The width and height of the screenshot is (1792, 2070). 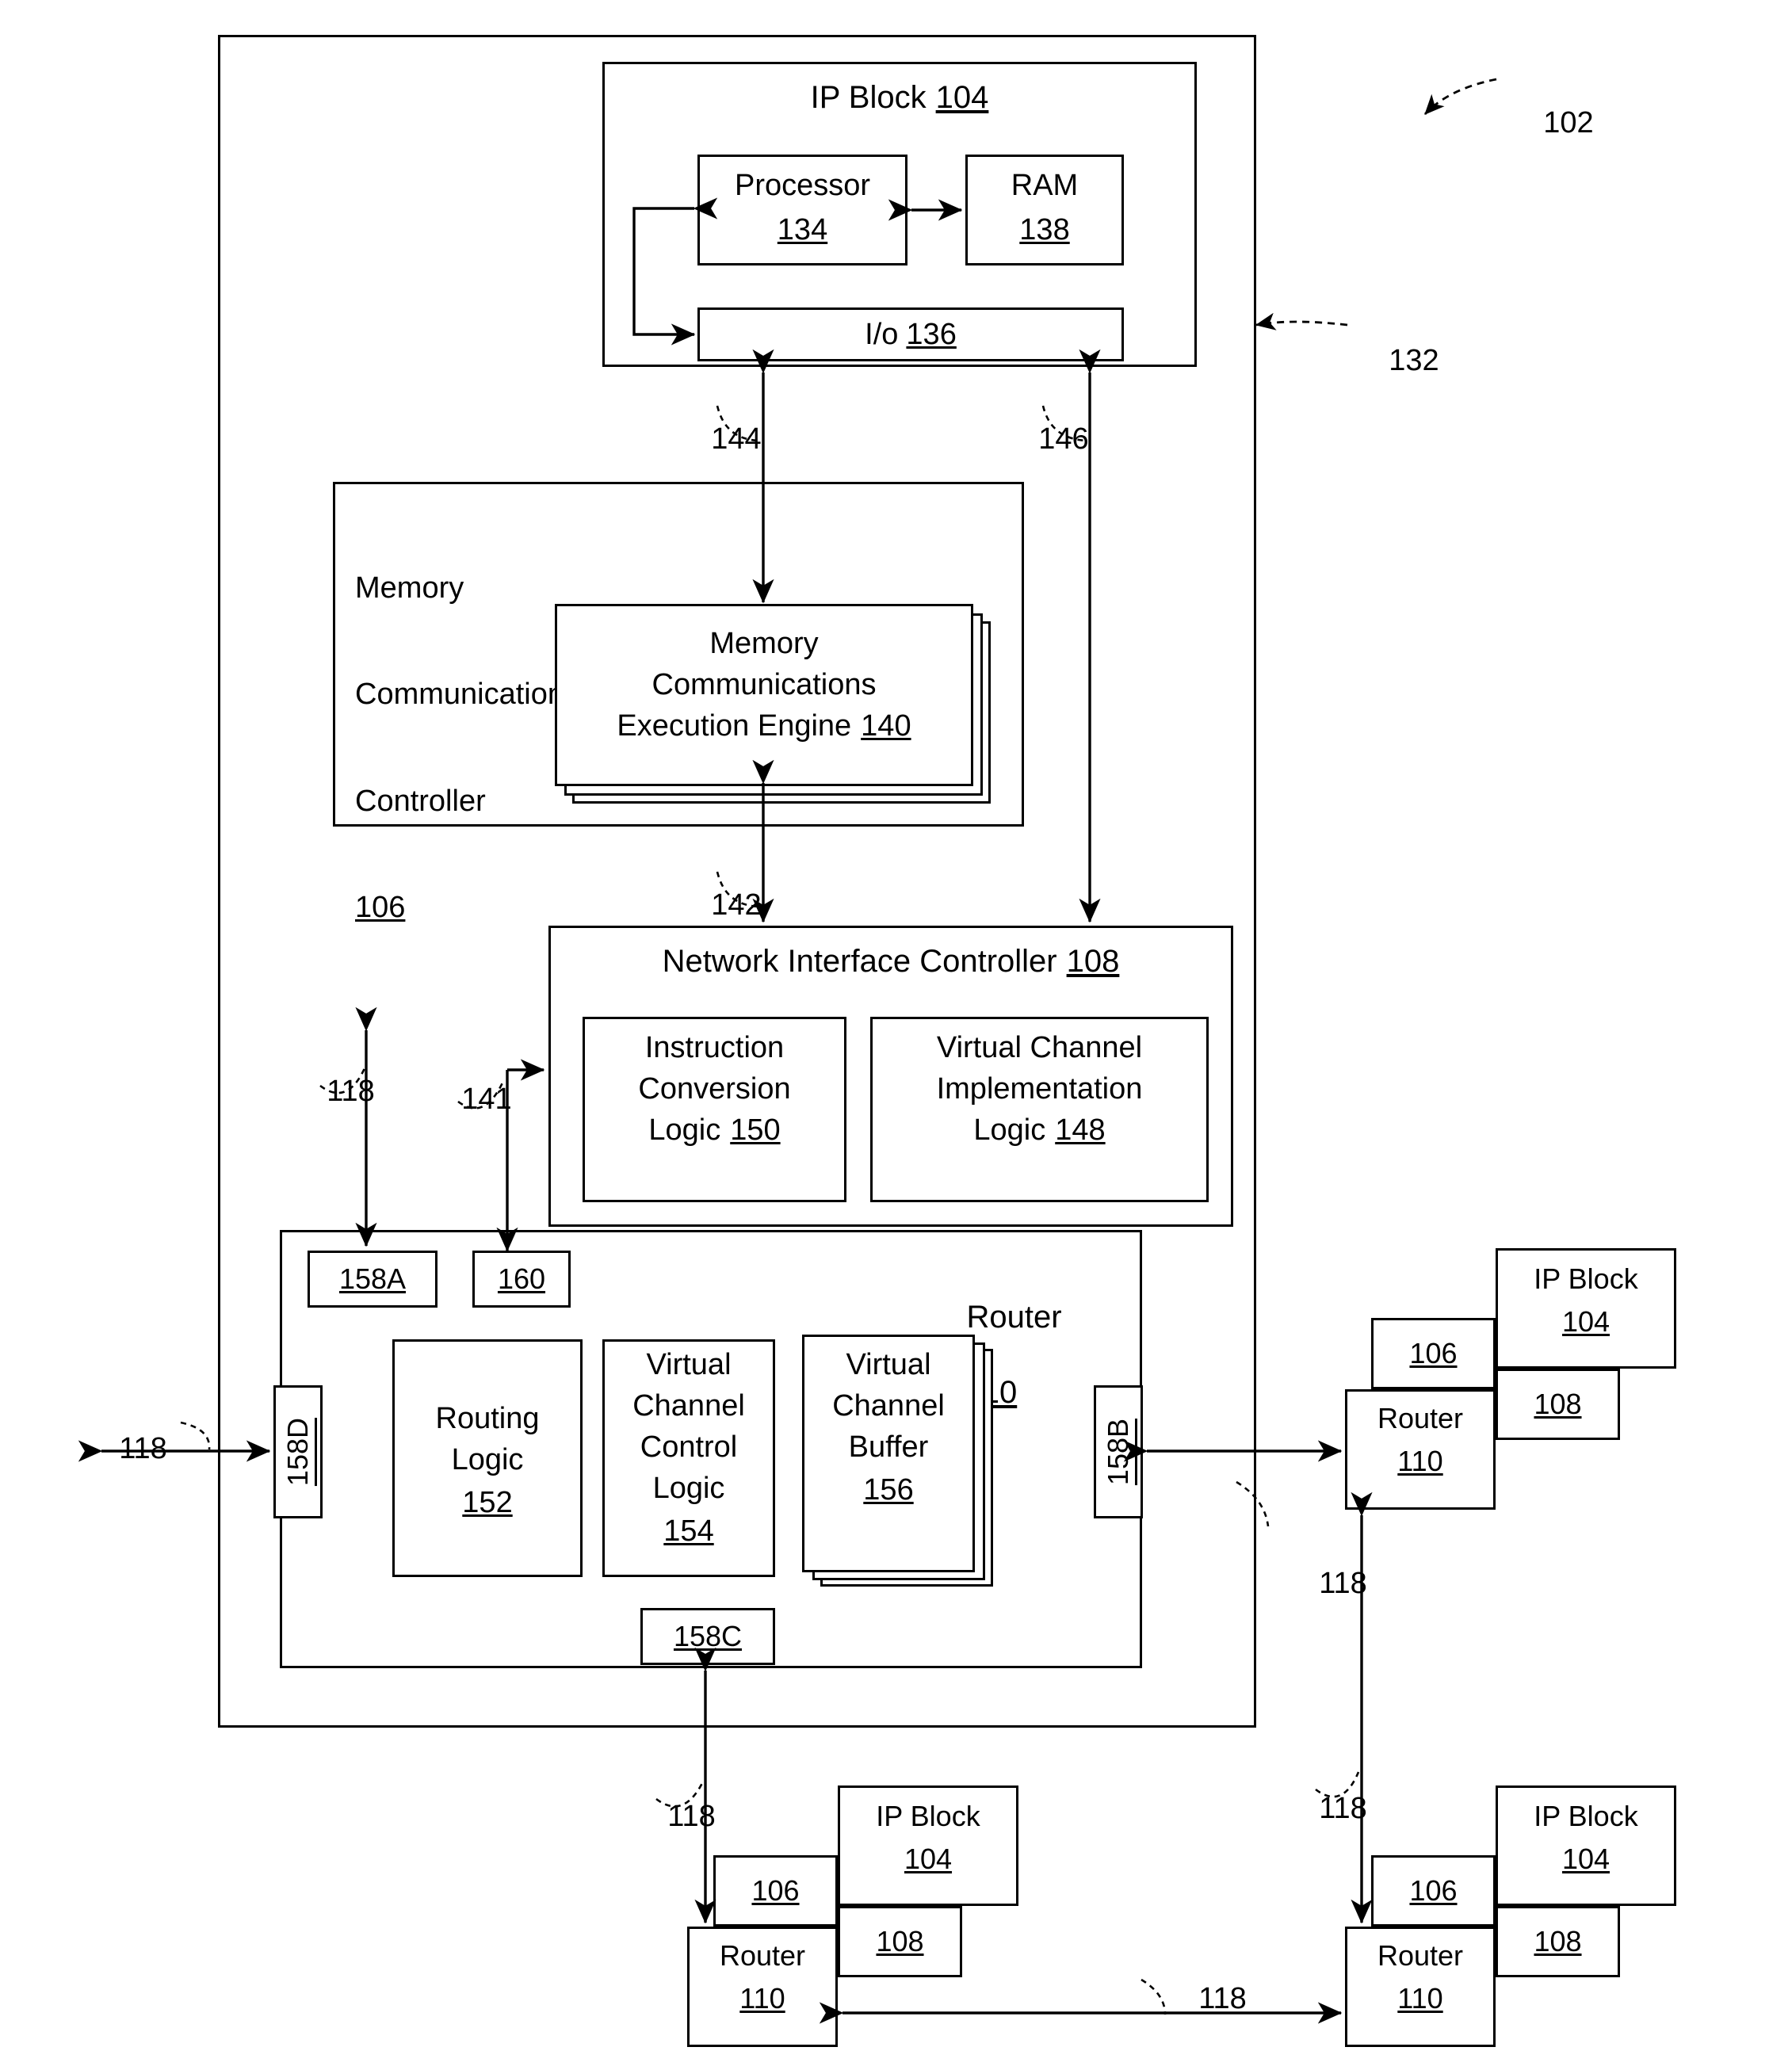 I want to click on vccl-line-2: Channel, so click(x=688, y=1405).